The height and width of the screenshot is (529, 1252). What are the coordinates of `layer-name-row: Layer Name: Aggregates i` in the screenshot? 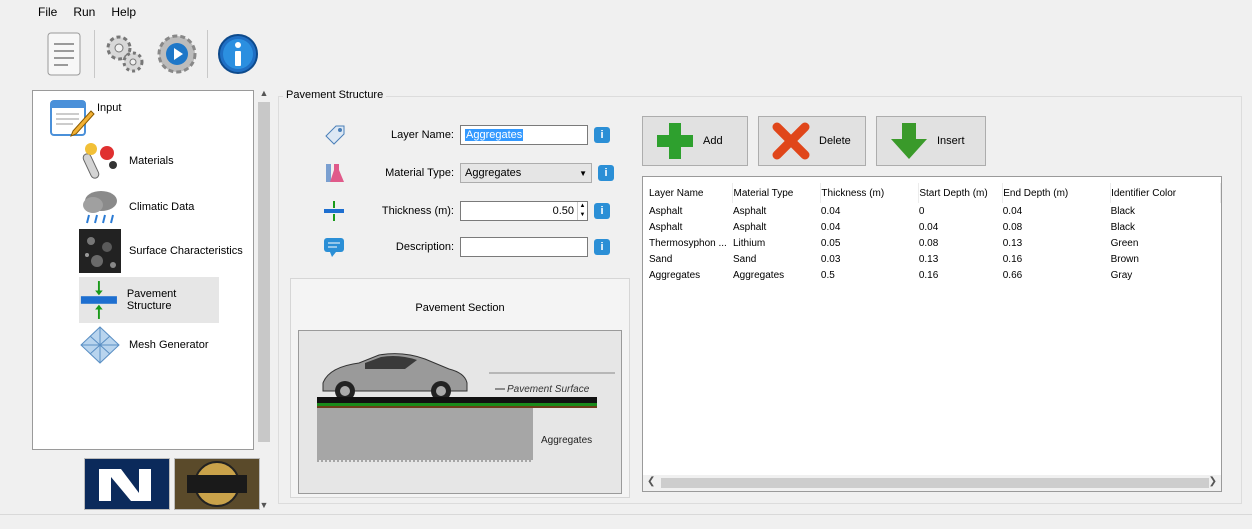 It's located at (466, 135).